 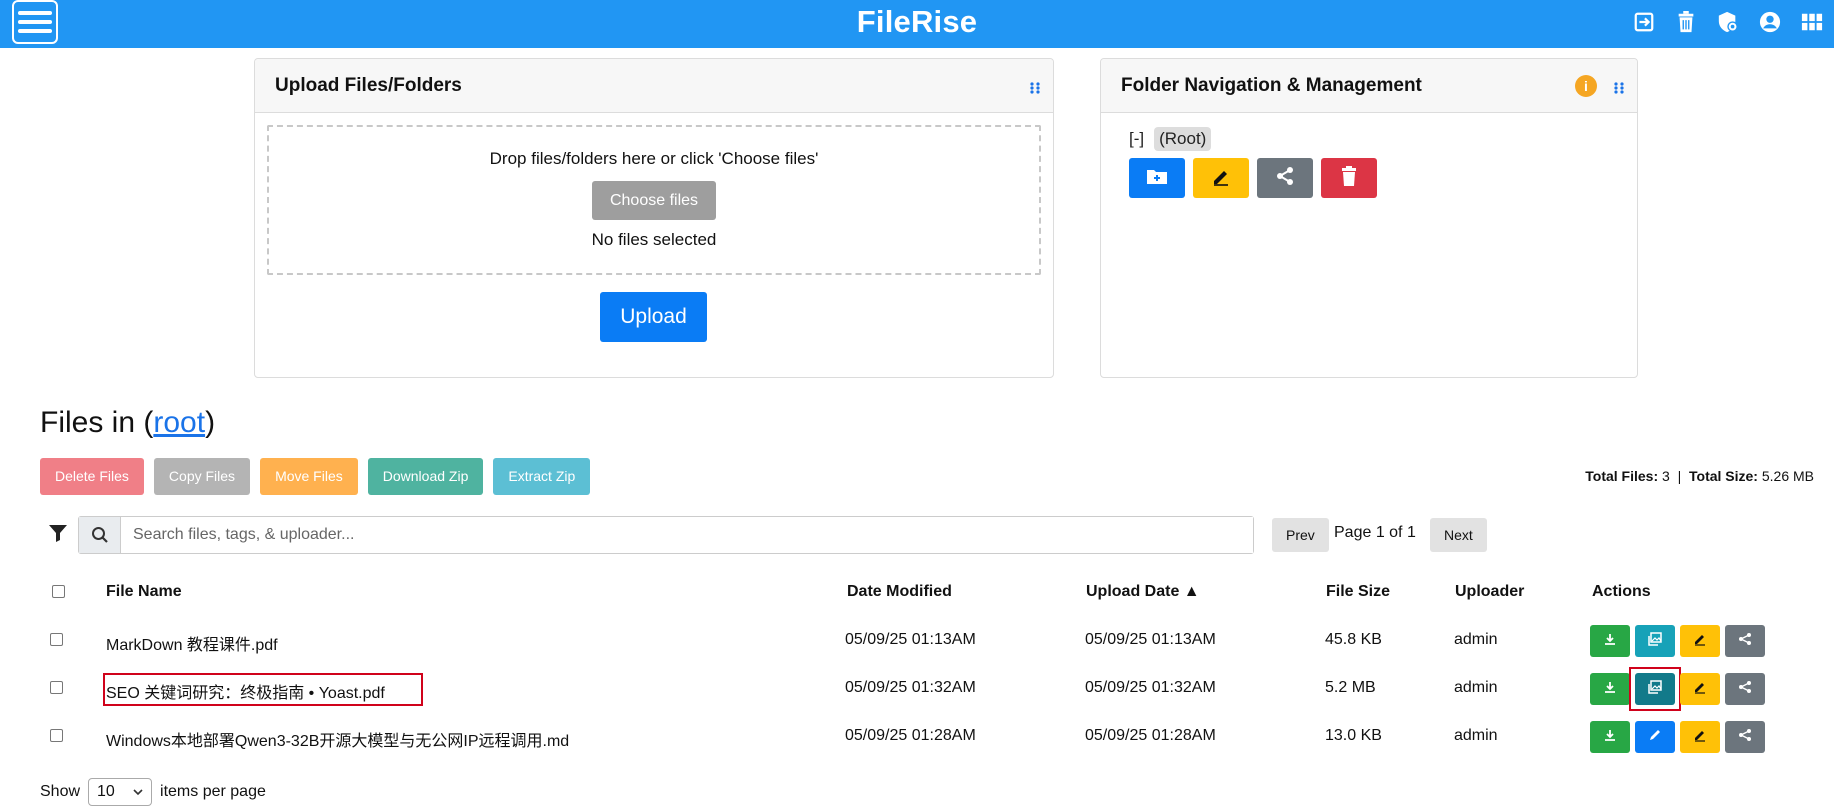 I want to click on date-modified: 05/09/25 01:32AM, so click(x=910, y=687).